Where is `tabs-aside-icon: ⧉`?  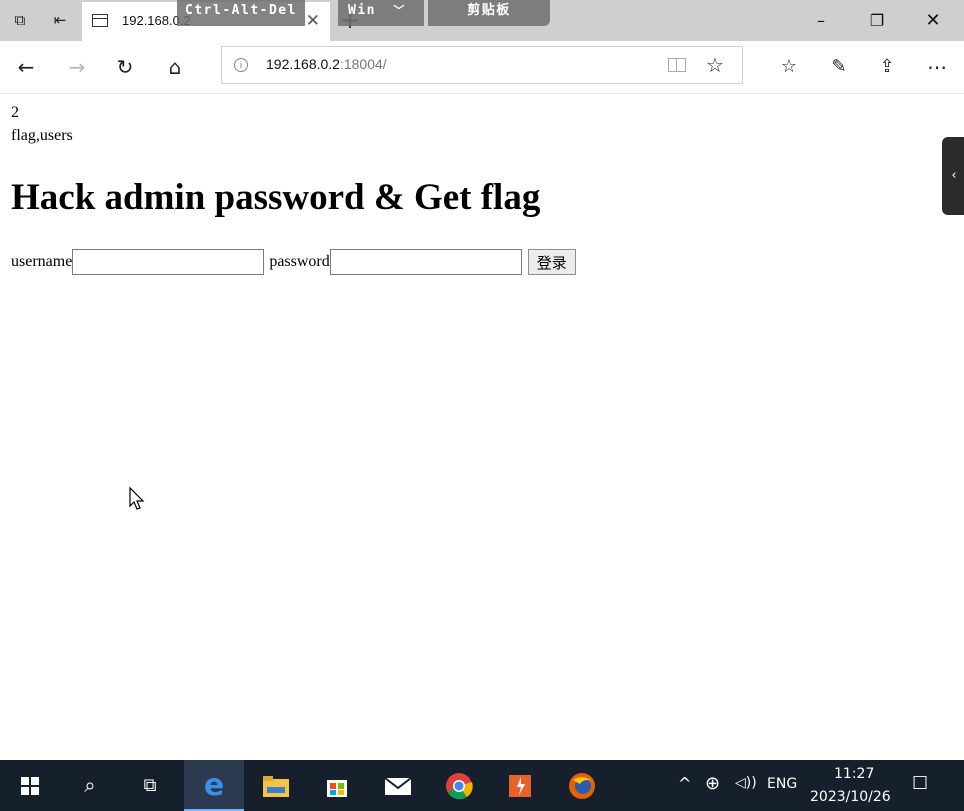
tabs-aside-icon: ⧉ is located at coordinates (20, 20).